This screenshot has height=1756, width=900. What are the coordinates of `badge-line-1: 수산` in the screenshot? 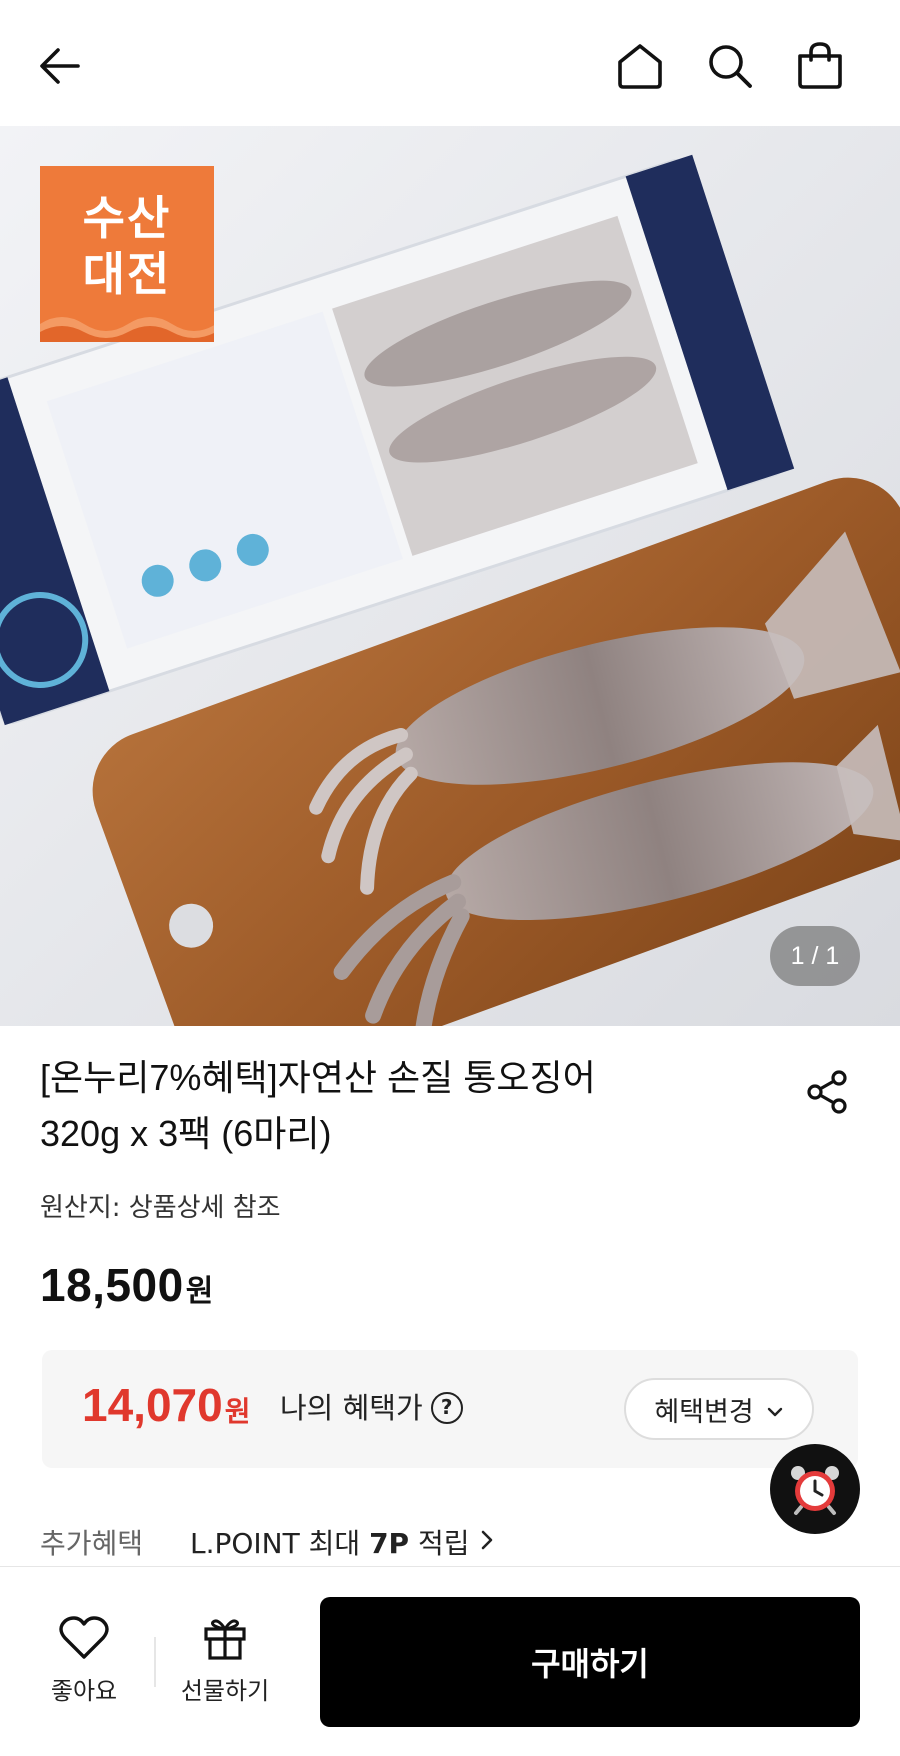 It's located at (127, 218).